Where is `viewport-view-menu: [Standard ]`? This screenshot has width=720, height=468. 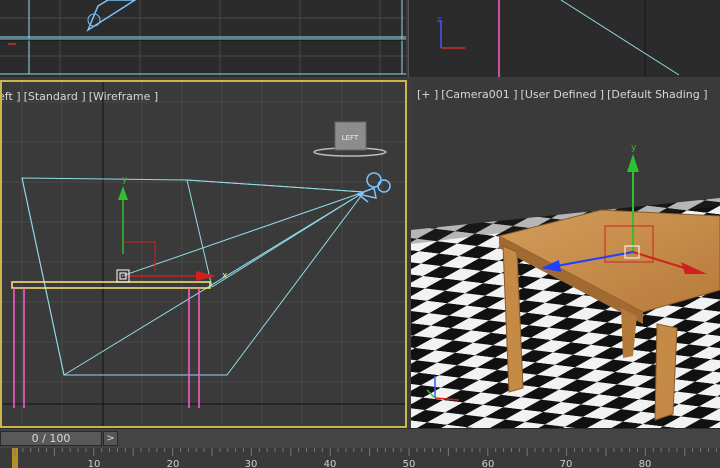
viewport-view-menu: [Standard ] is located at coordinates (55, 96).